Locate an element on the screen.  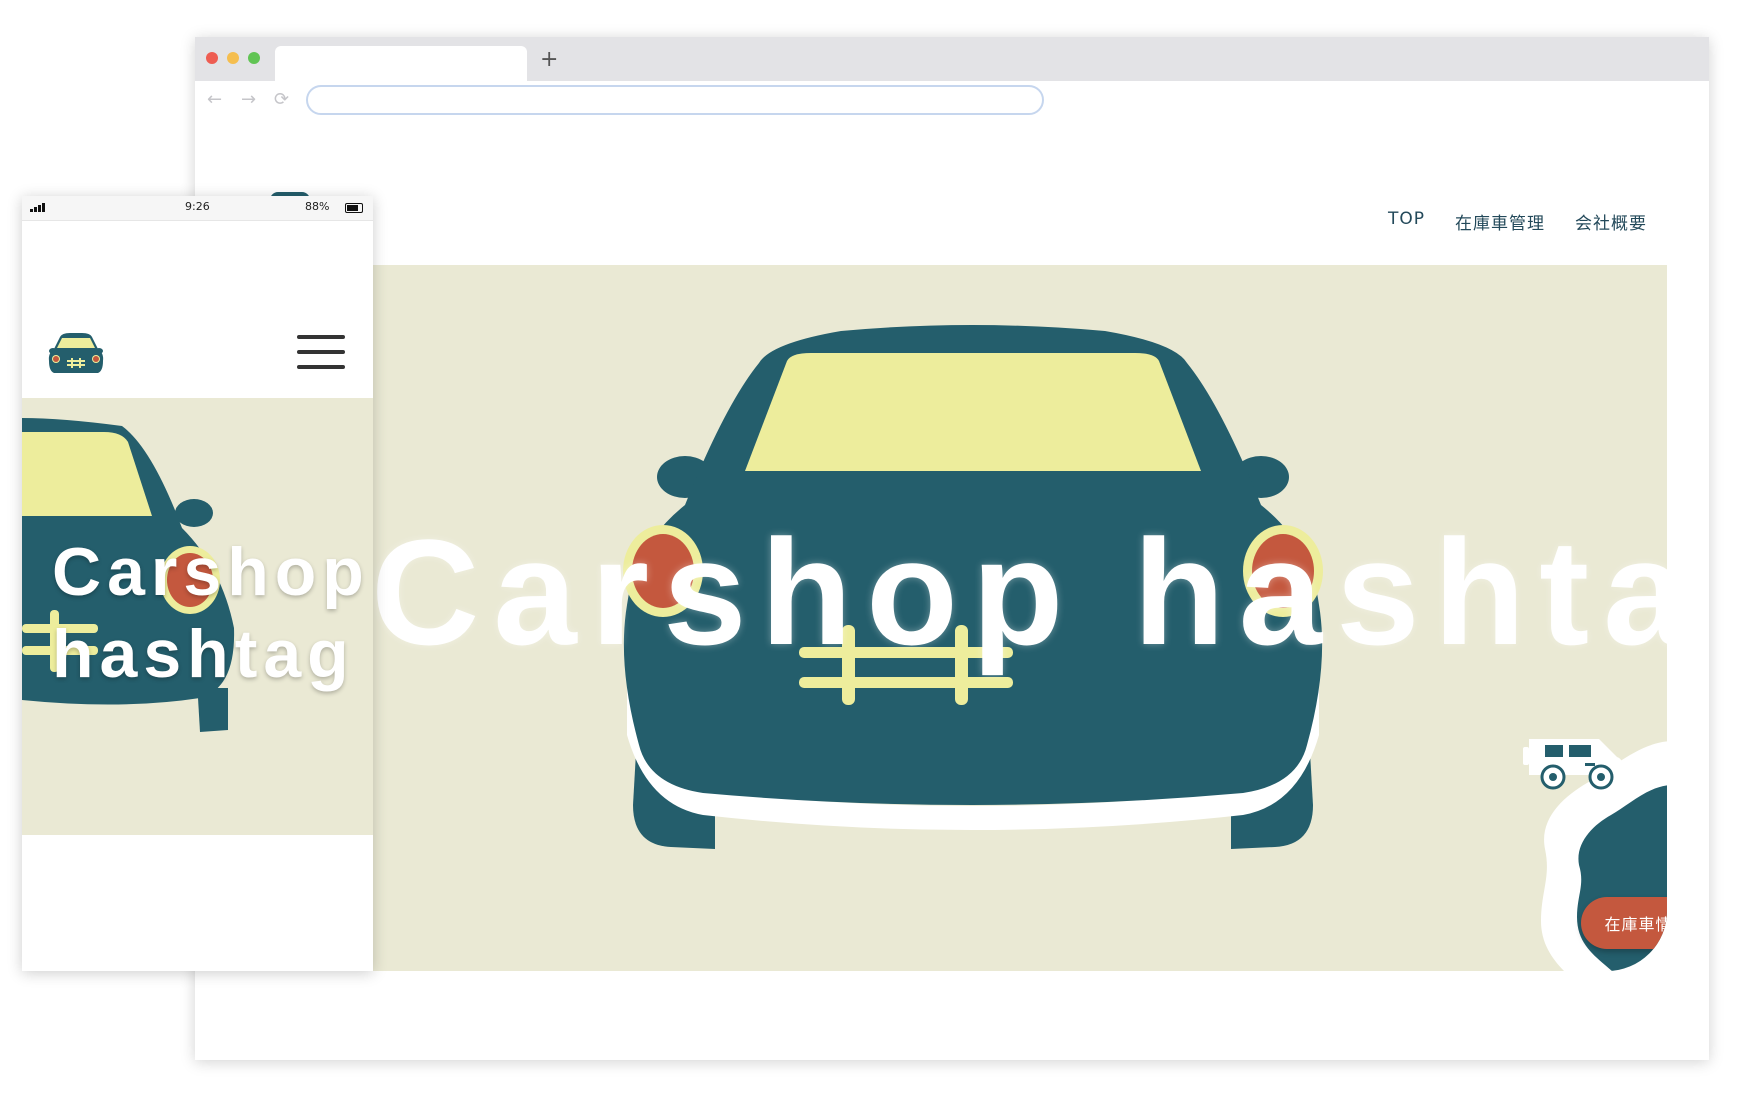
mobile-hero-title-line1: Carshop is located at coordinates (211, 572).